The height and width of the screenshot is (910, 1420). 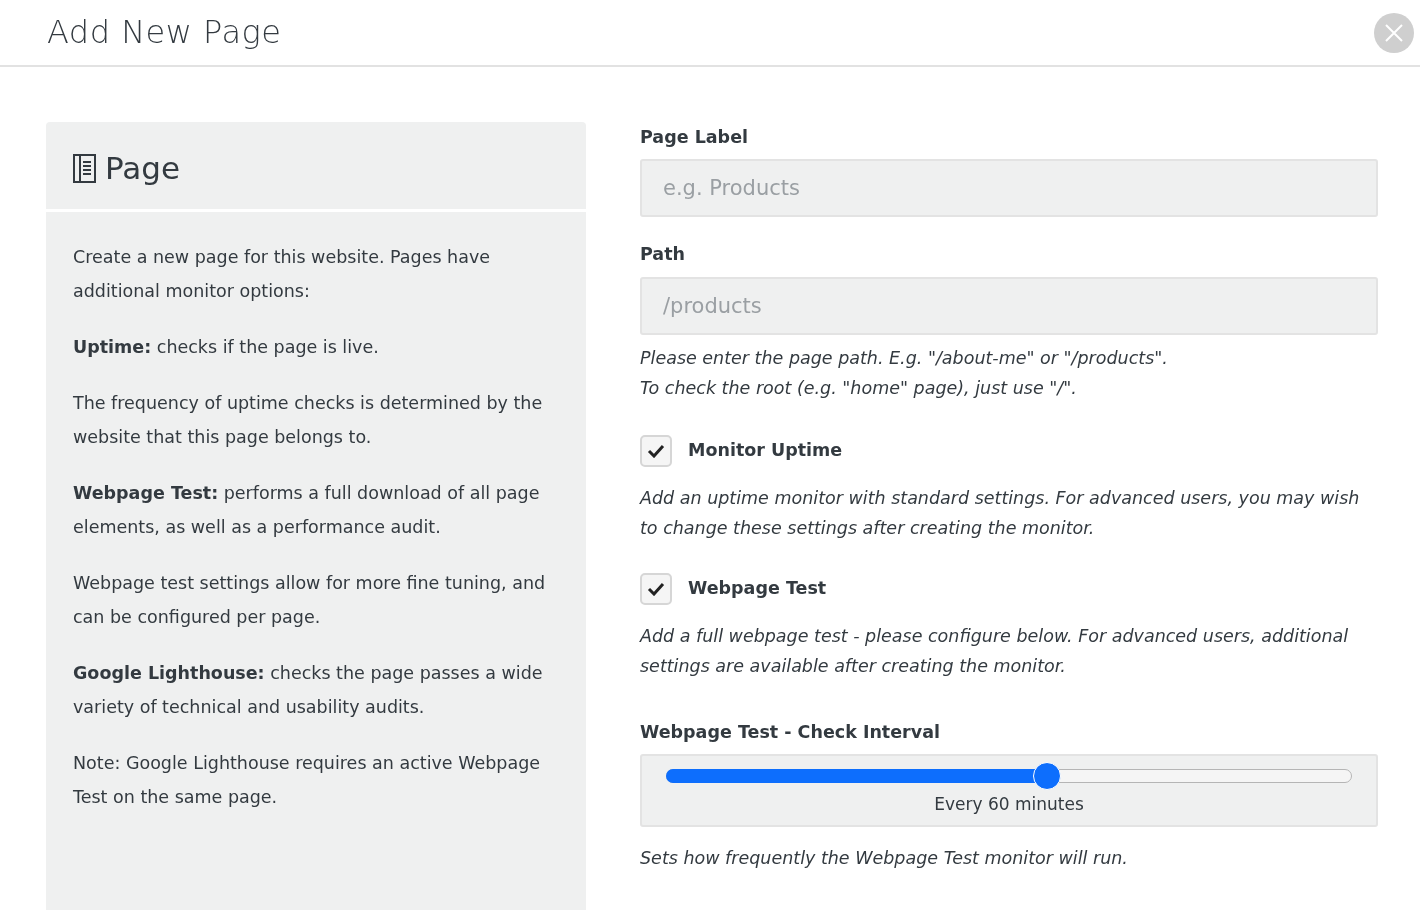 I want to click on input-field: /products, so click(x=1009, y=305).